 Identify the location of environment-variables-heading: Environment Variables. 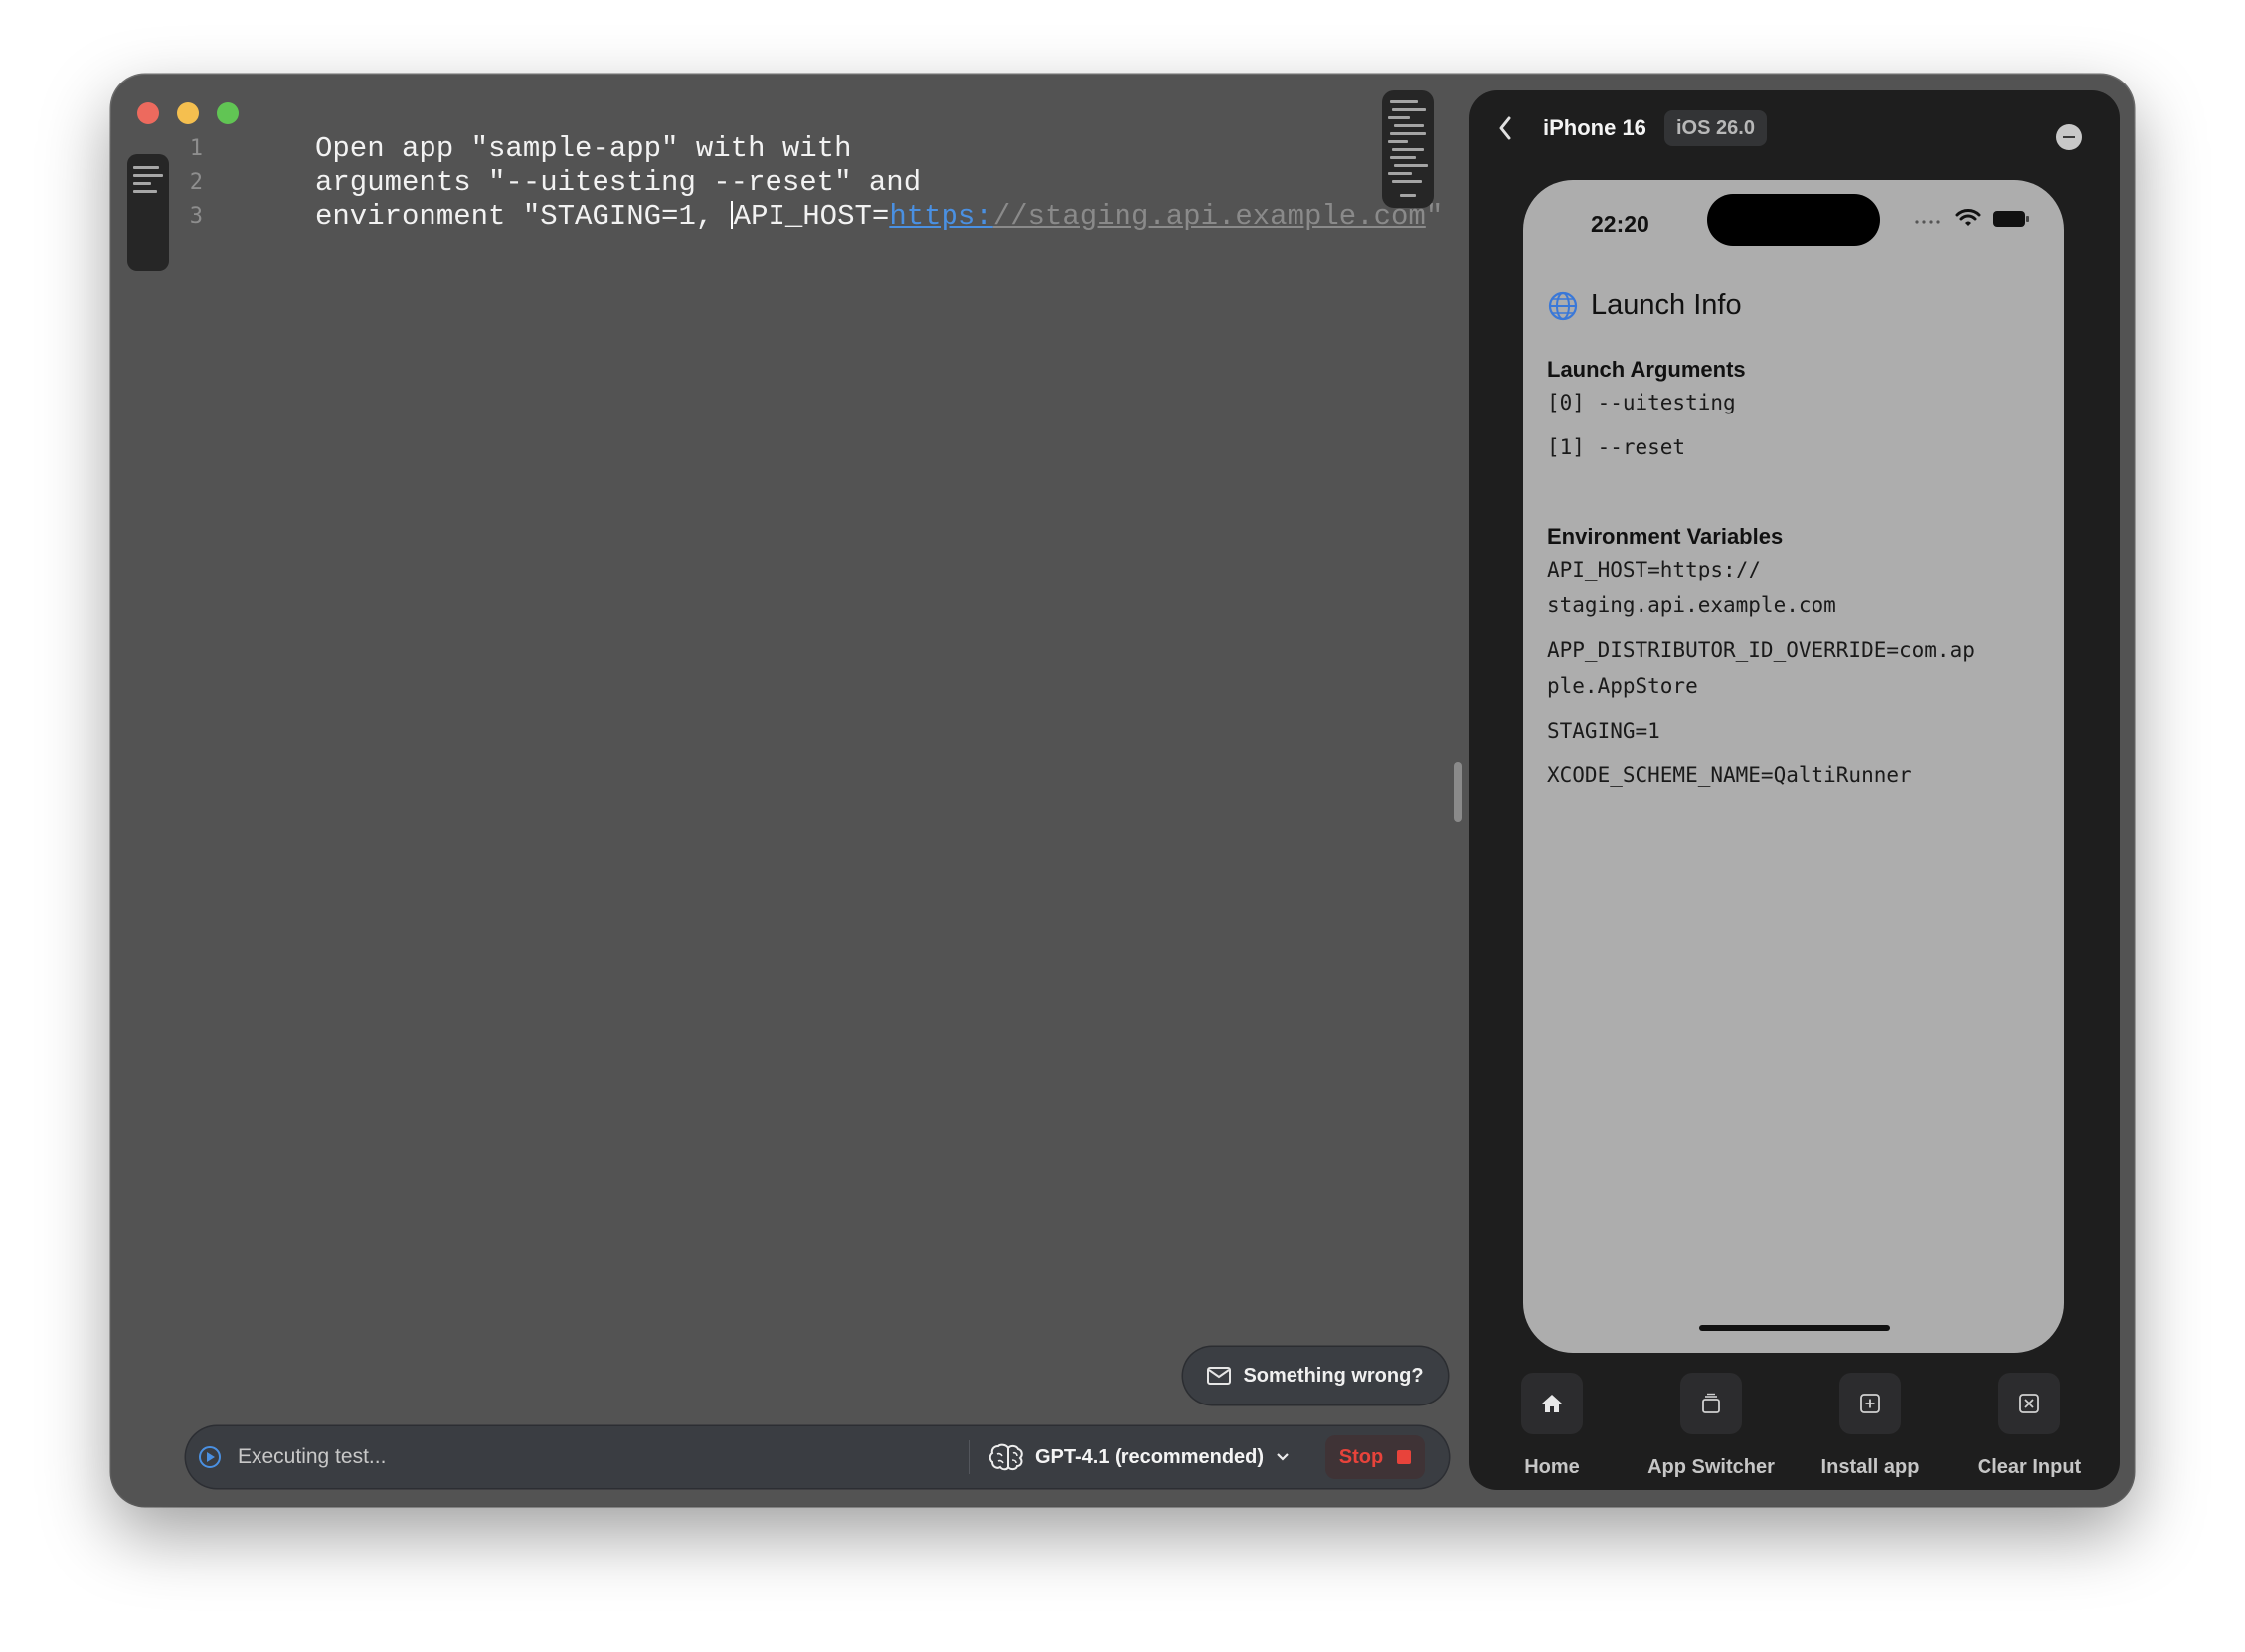
(1665, 536).